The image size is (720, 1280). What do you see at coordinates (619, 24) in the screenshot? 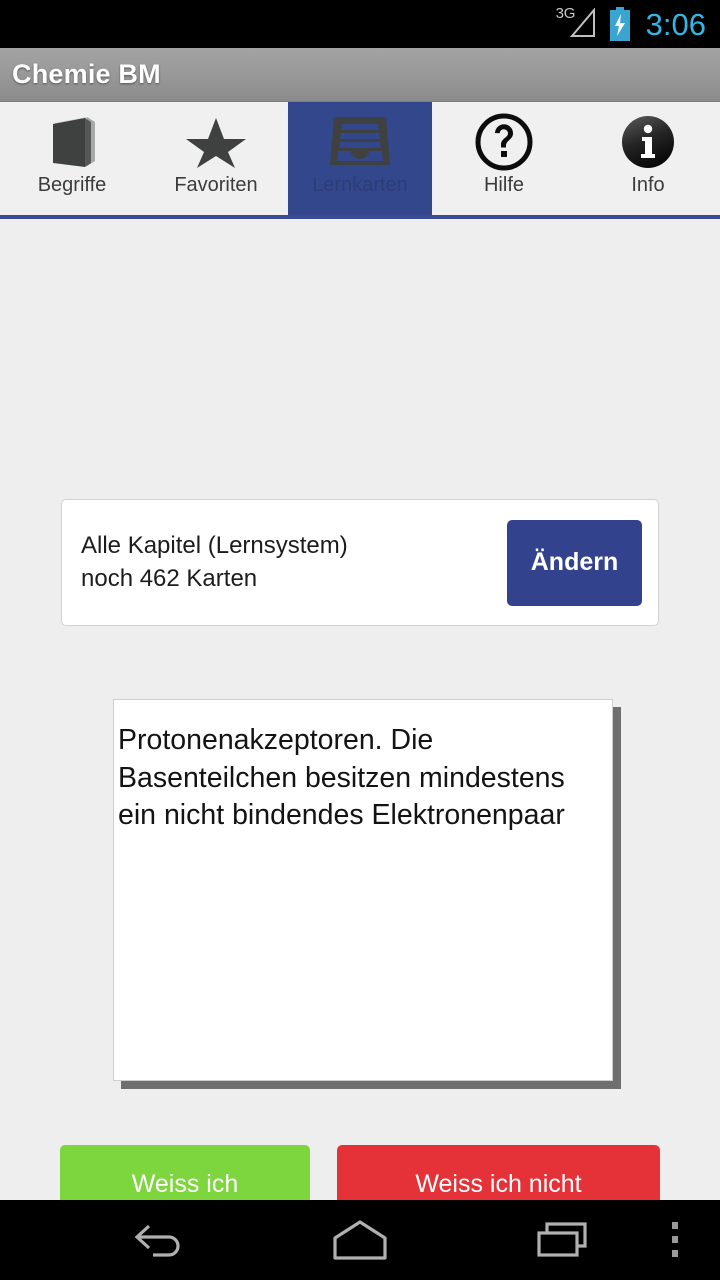
I see `battery-charging-icon` at bounding box center [619, 24].